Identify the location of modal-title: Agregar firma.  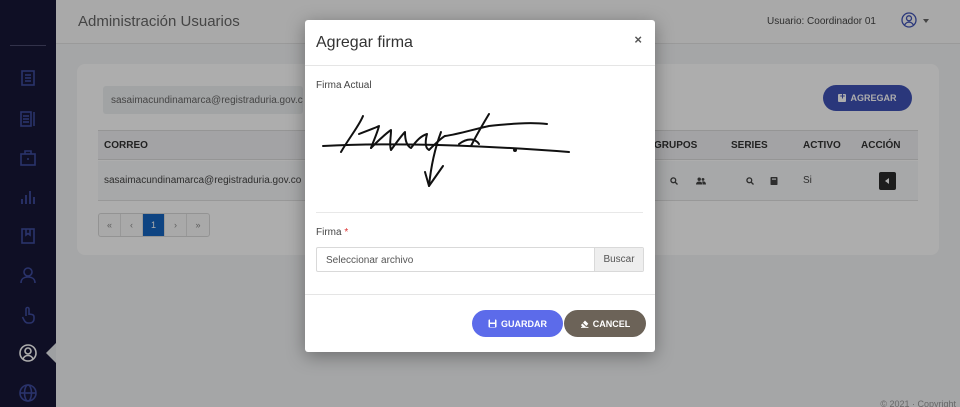
(364, 42).